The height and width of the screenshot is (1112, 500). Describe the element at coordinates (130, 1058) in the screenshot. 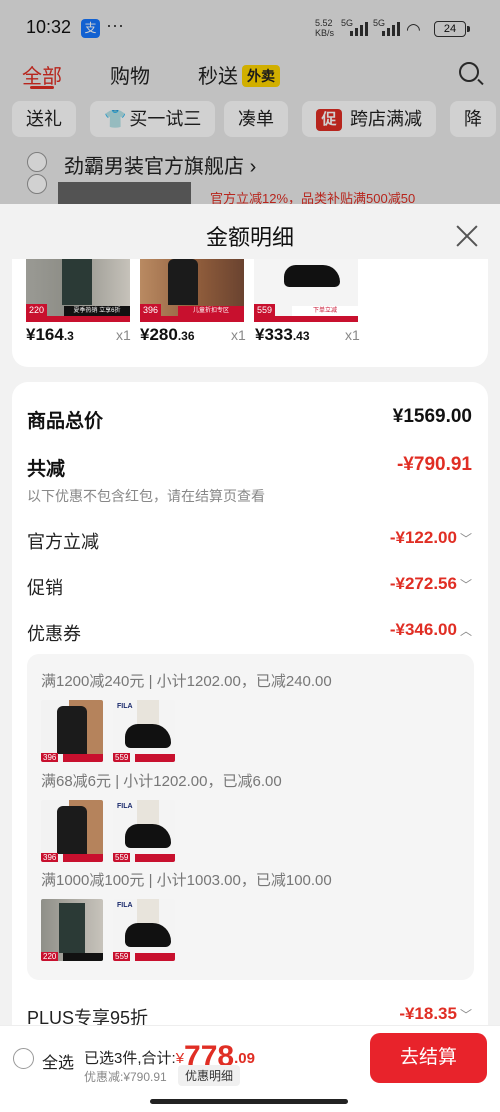

I see `summary-prefix: 已选3件,合计:` at that location.